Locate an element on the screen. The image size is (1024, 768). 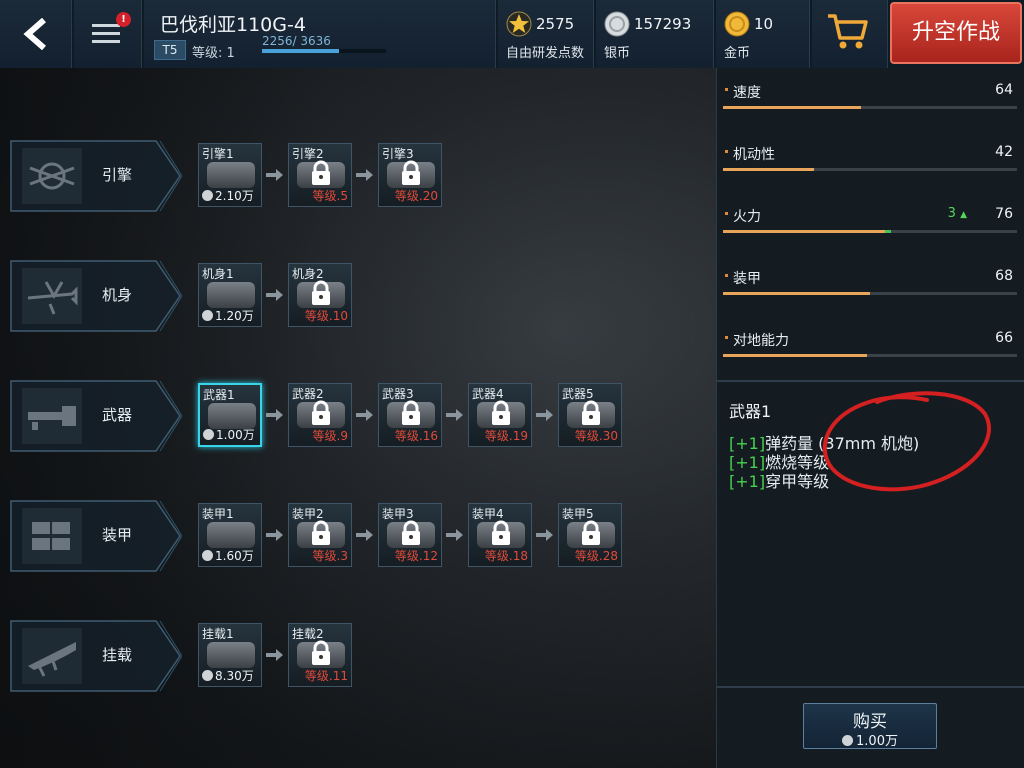
plane-level: 等级: 1 is located at coordinates (213, 53).